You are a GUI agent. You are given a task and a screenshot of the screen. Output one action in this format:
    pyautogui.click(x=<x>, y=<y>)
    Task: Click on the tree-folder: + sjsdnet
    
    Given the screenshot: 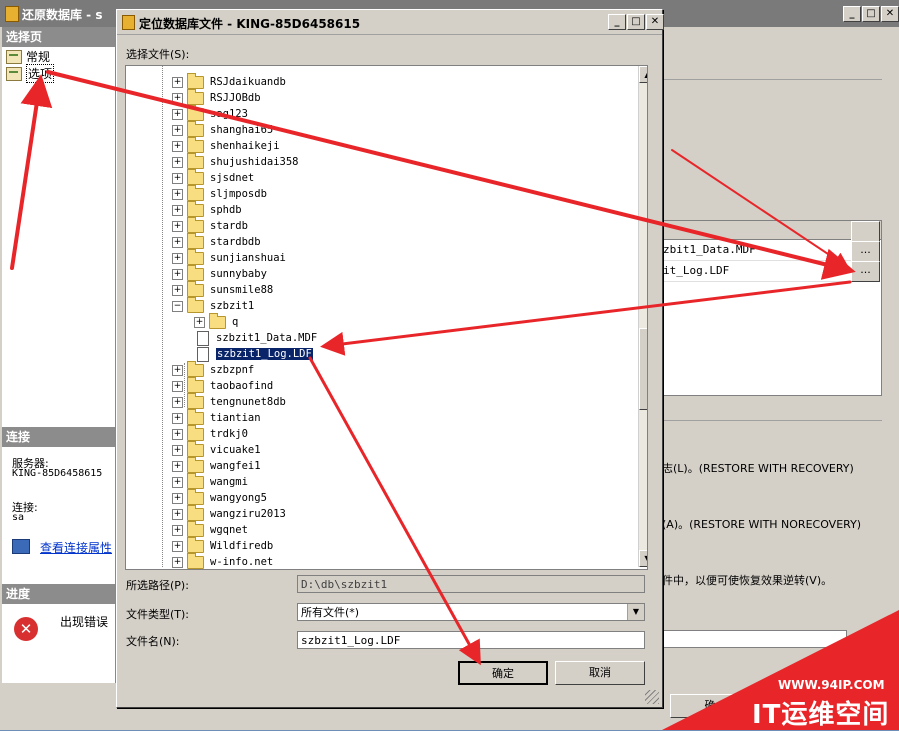 What is the action you would take?
    pyautogui.click(x=213, y=177)
    